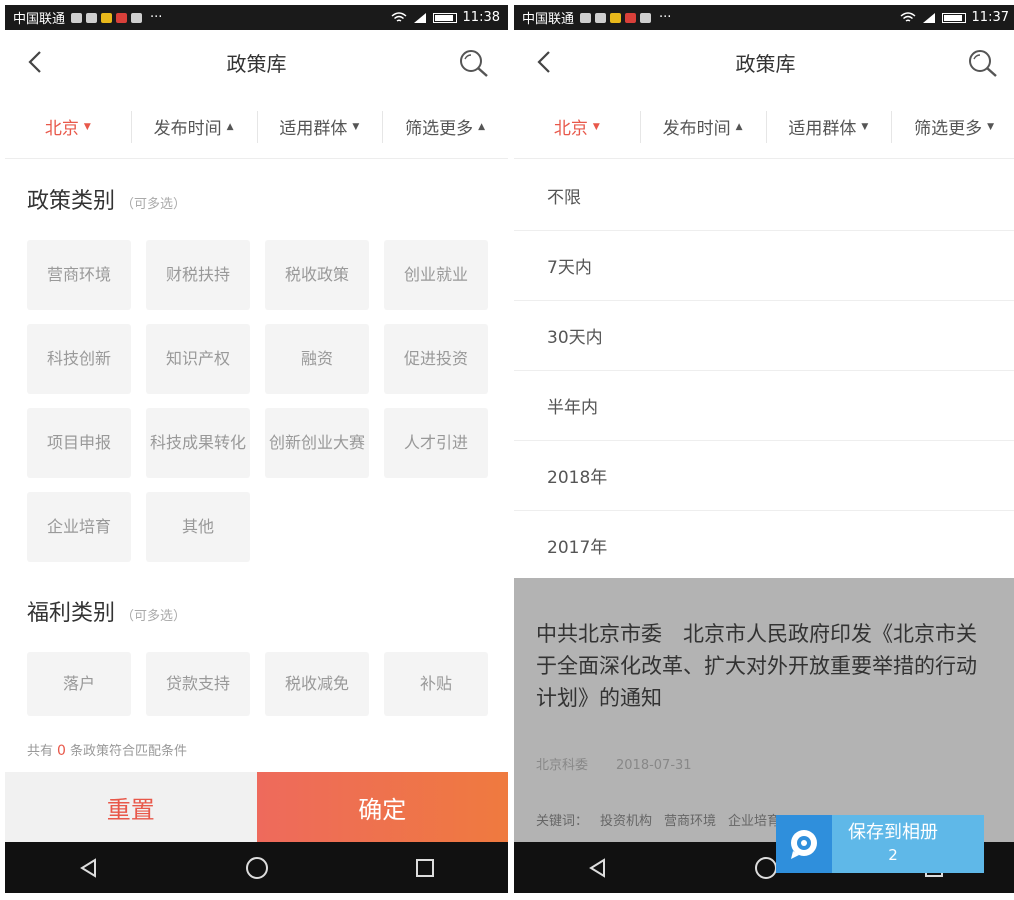  I want to click on filter-more: 筛选更多 ▲, so click(445, 126).